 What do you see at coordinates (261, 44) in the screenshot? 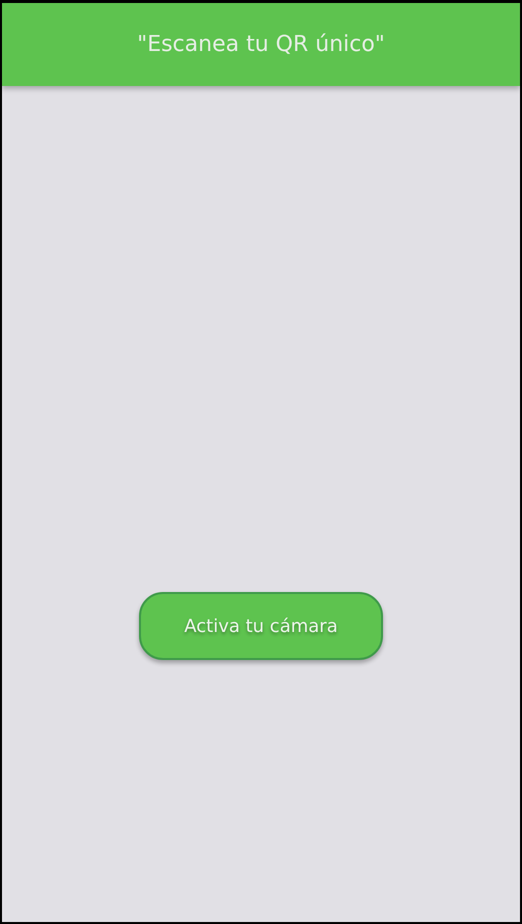
I see `header-title: "Escanea tu QR único"` at bounding box center [261, 44].